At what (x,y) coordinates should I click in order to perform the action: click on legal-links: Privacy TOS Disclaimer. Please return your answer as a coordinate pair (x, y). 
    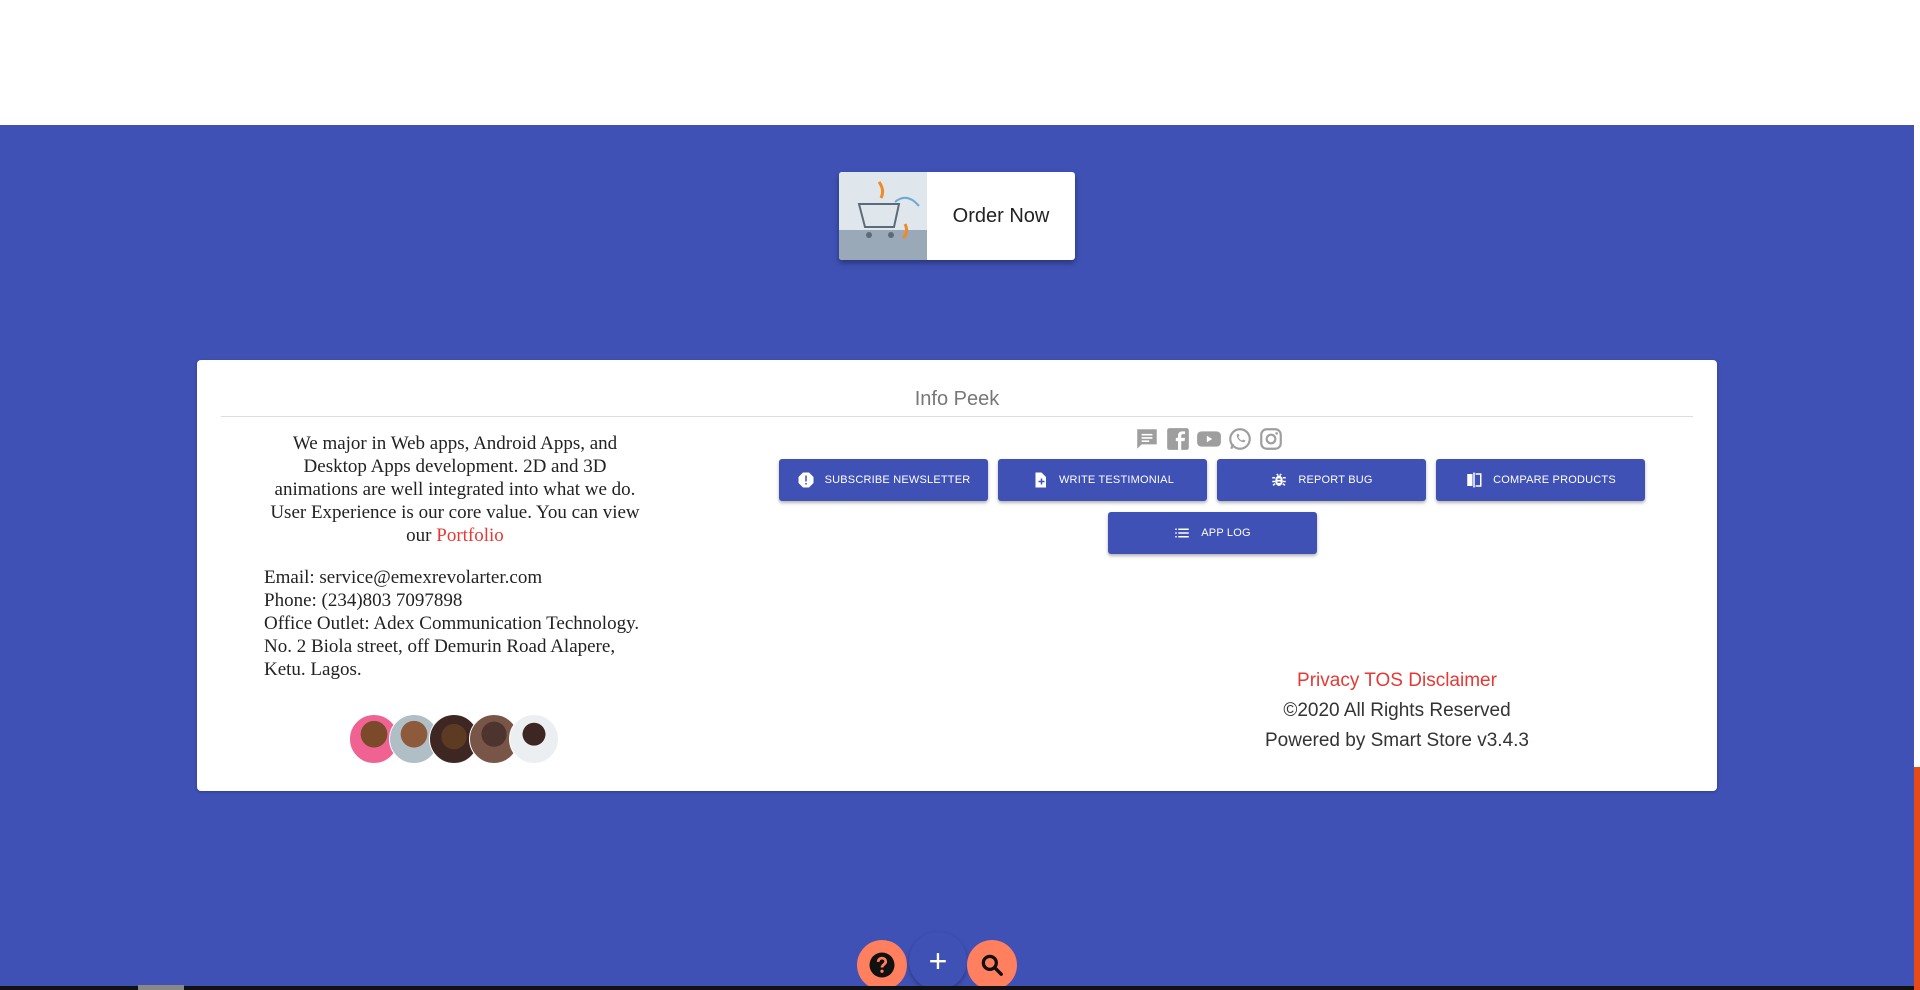
    Looking at the image, I should click on (1397, 681).